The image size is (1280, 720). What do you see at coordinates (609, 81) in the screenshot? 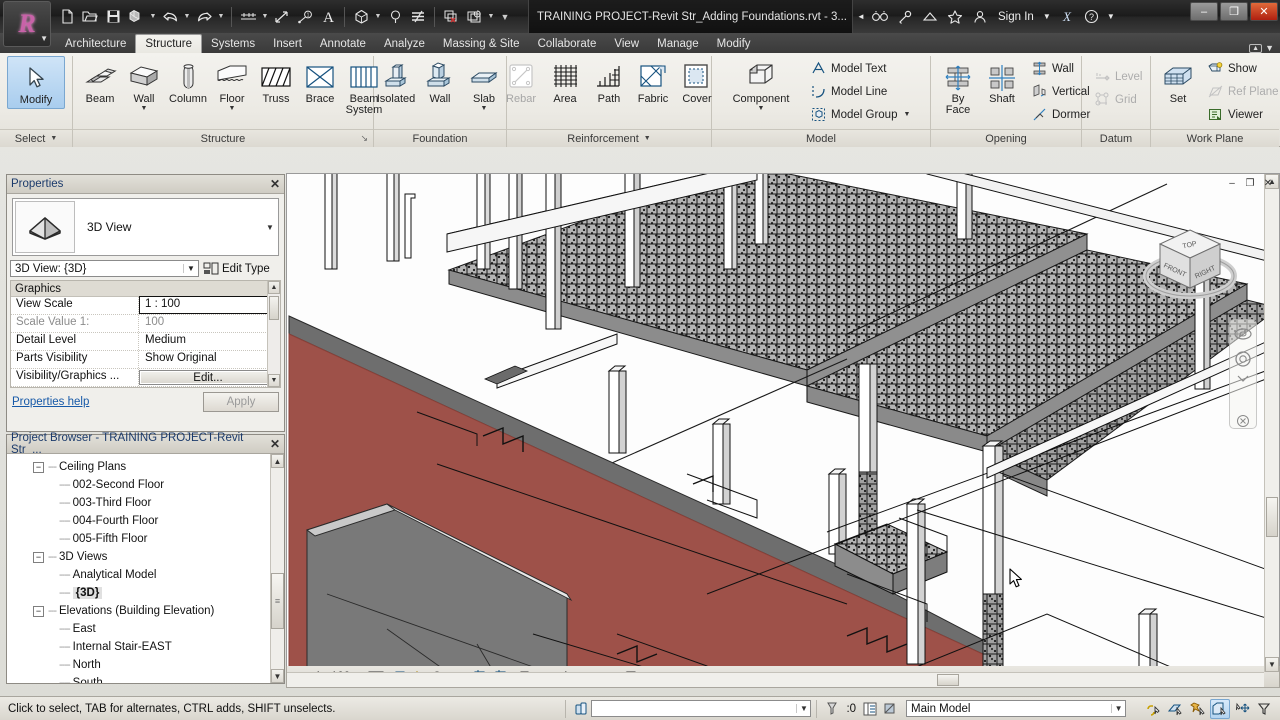
I see `path-reinforcement-button: Path` at bounding box center [609, 81].